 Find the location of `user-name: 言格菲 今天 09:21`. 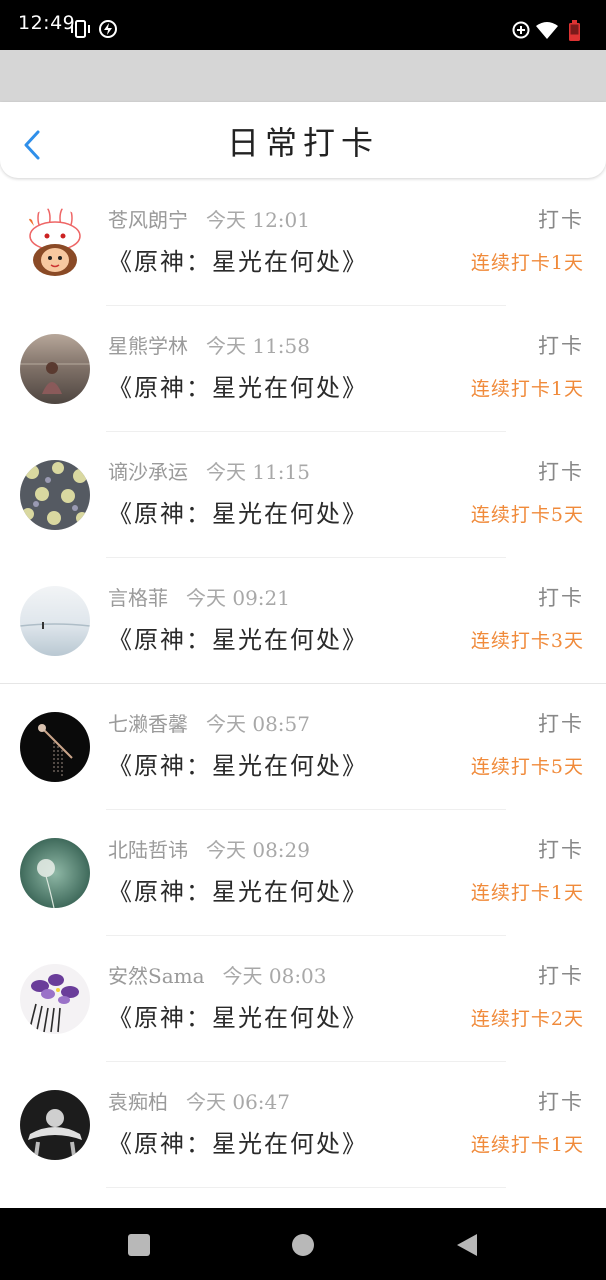

user-name: 言格菲 今天 09:21 is located at coordinates (199, 596).